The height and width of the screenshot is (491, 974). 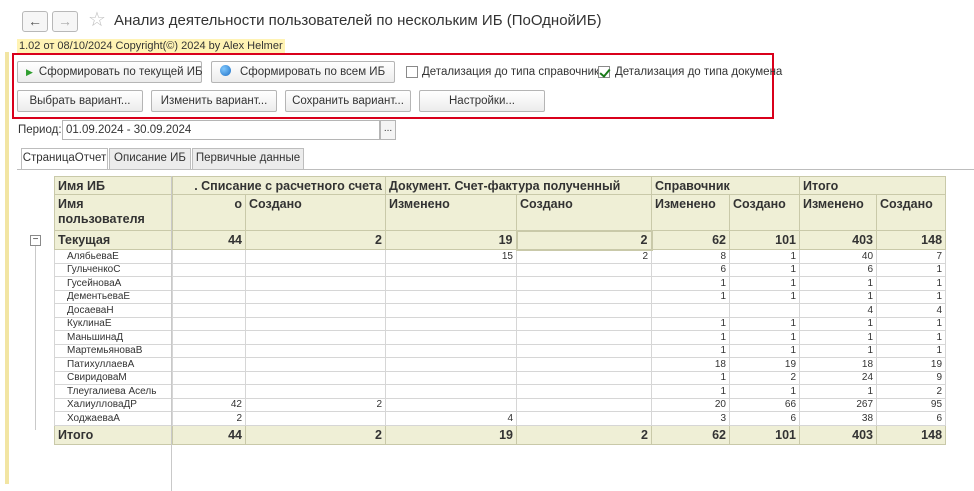 I want to click on total-row: Итого 44 2 19 2 62 101 403 148, so click(x=500, y=434).